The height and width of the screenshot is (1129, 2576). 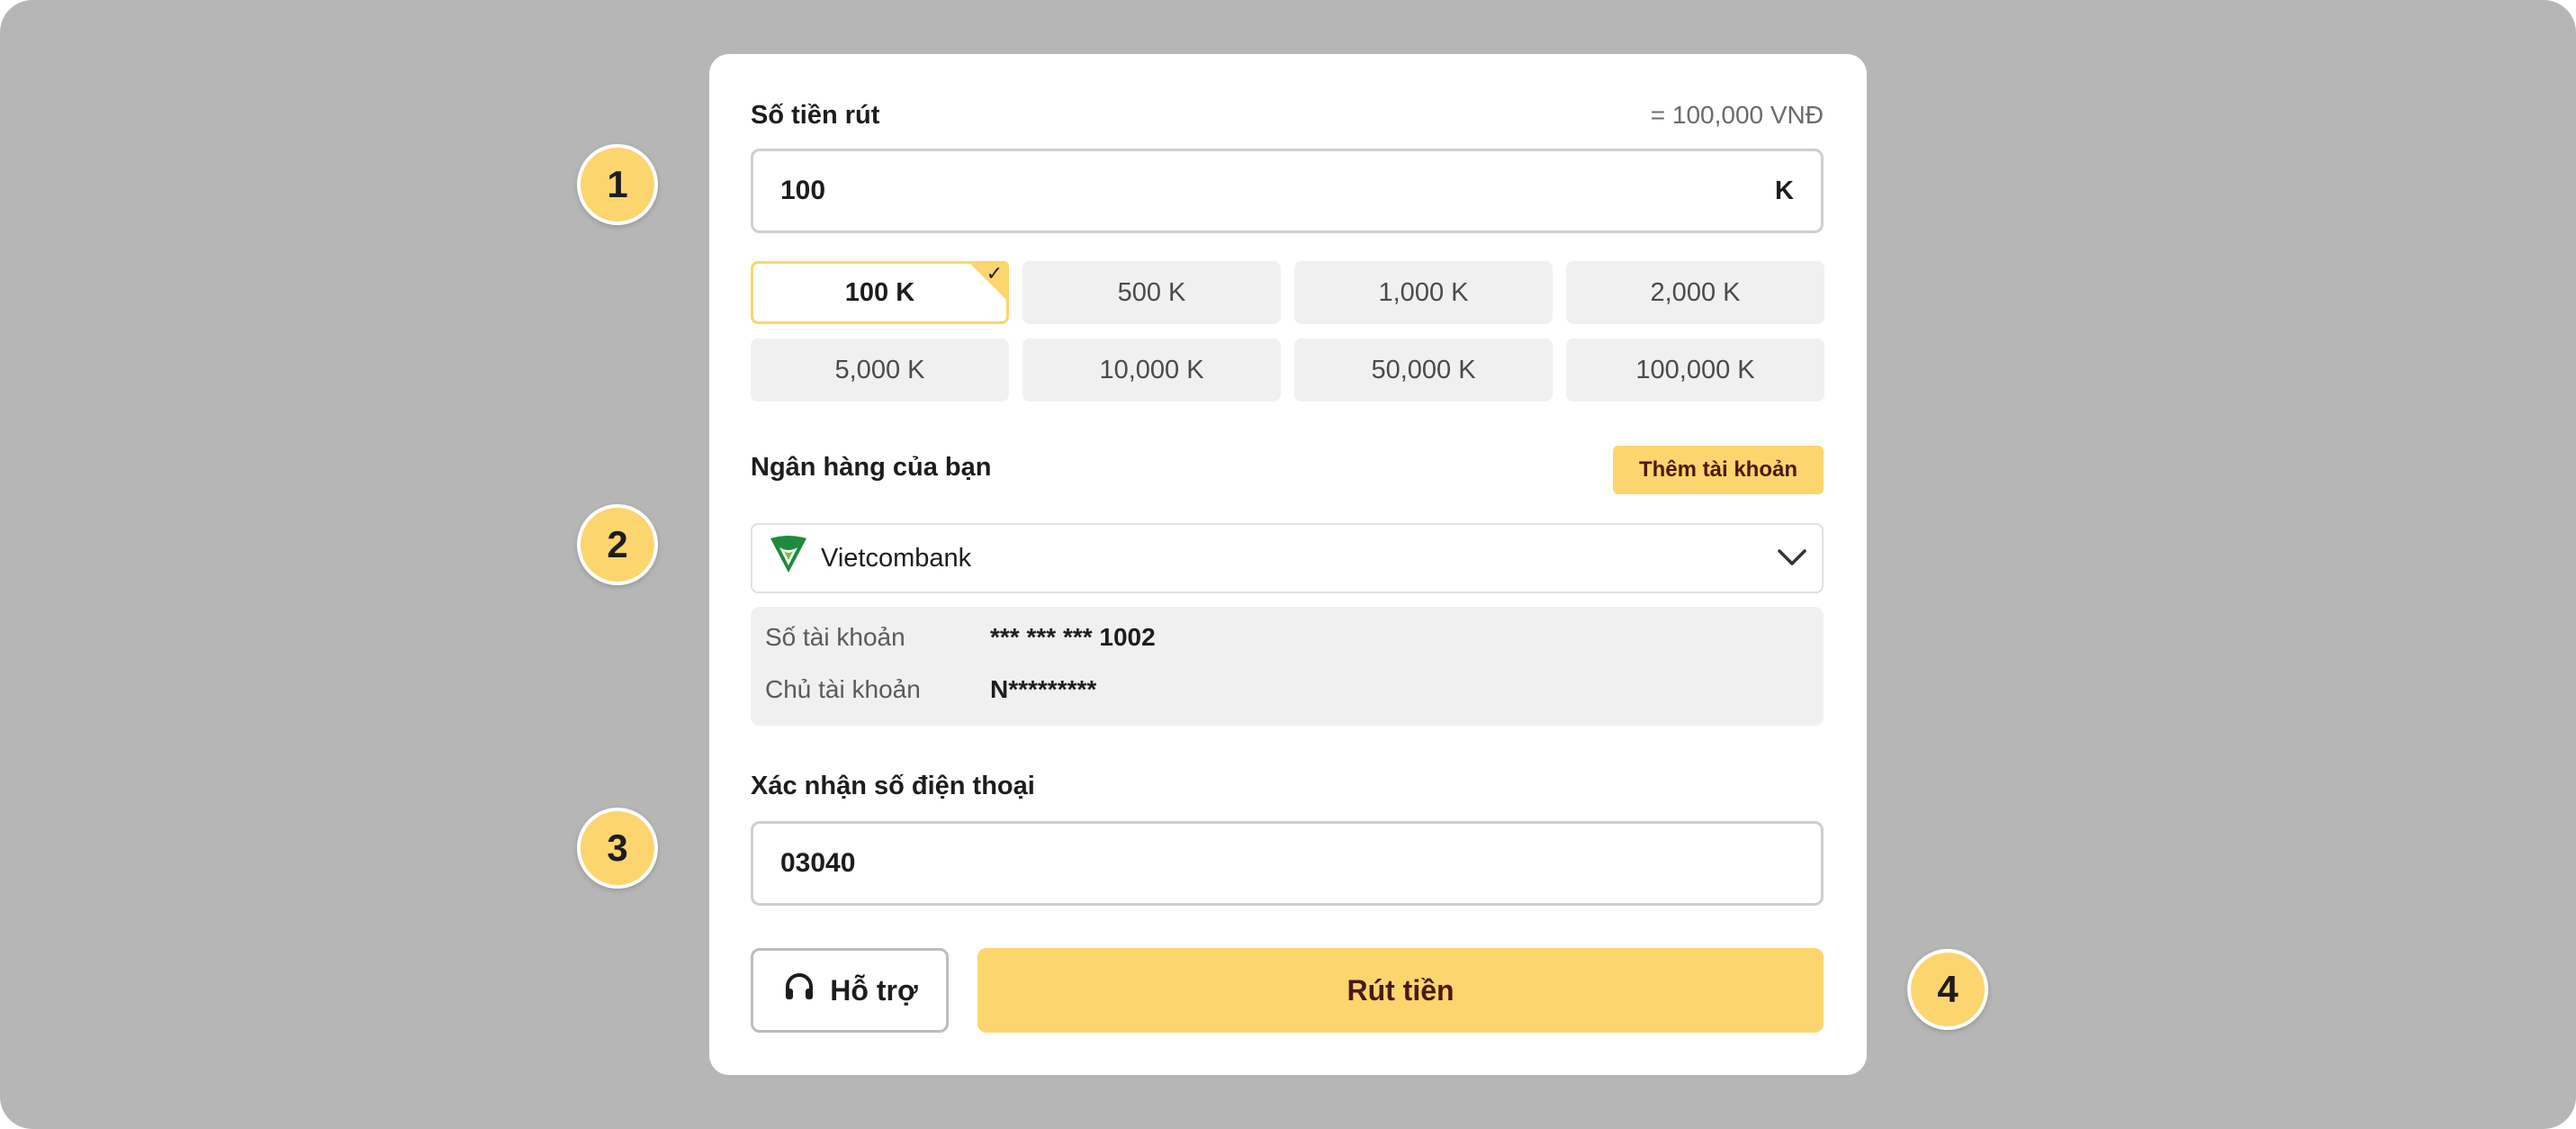 I want to click on amount-input: 100 K, so click(x=1287, y=191).